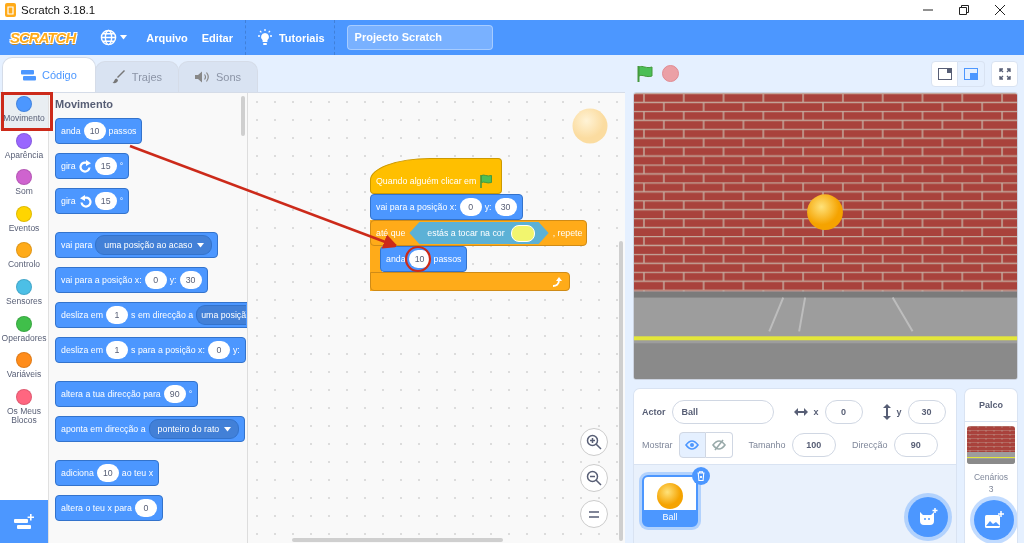 The height and width of the screenshot is (543, 1024). What do you see at coordinates (944, 73) in the screenshot?
I see `stage-size-button` at bounding box center [944, 73].